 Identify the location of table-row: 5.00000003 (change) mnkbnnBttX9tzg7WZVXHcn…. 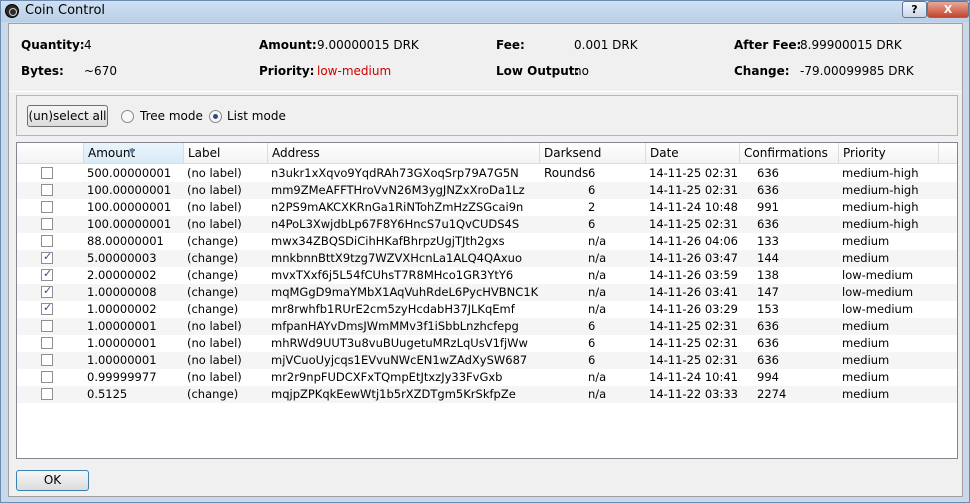
(487, 258).